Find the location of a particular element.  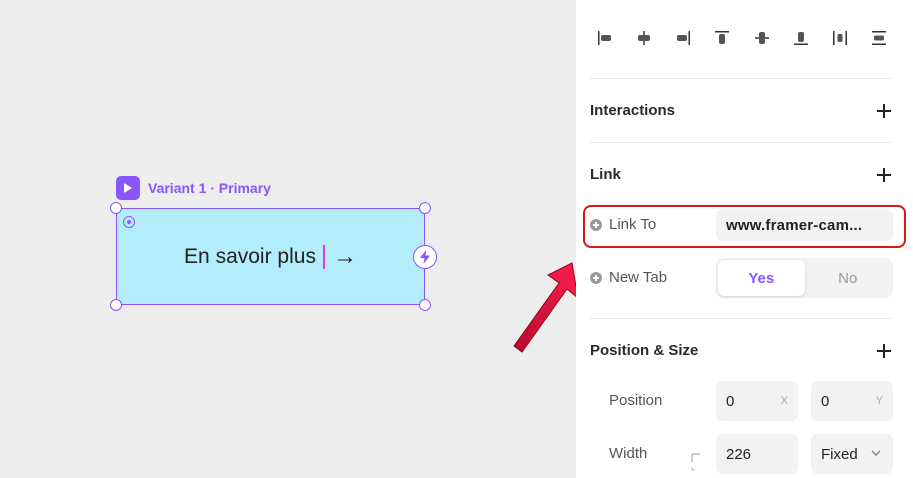

distribute-horizontal-icon is located at coordinates (840, 38).